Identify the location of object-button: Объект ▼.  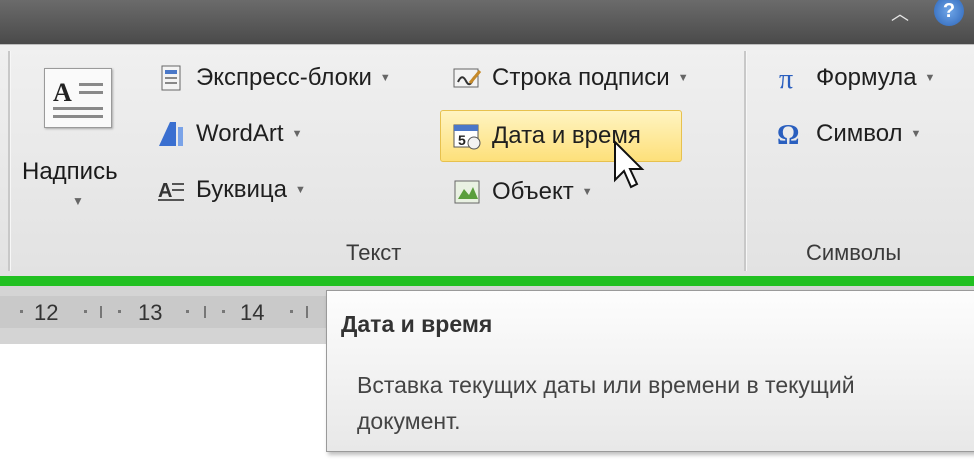
(522, 192).